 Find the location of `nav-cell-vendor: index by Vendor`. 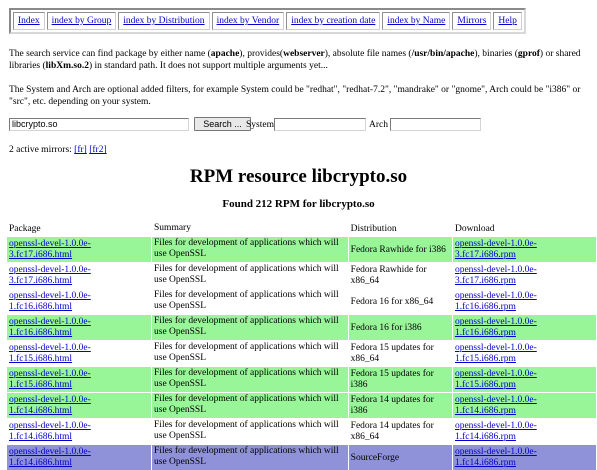

nav-cell-vendor: index by Vendor is located at coordinates (248, 21).